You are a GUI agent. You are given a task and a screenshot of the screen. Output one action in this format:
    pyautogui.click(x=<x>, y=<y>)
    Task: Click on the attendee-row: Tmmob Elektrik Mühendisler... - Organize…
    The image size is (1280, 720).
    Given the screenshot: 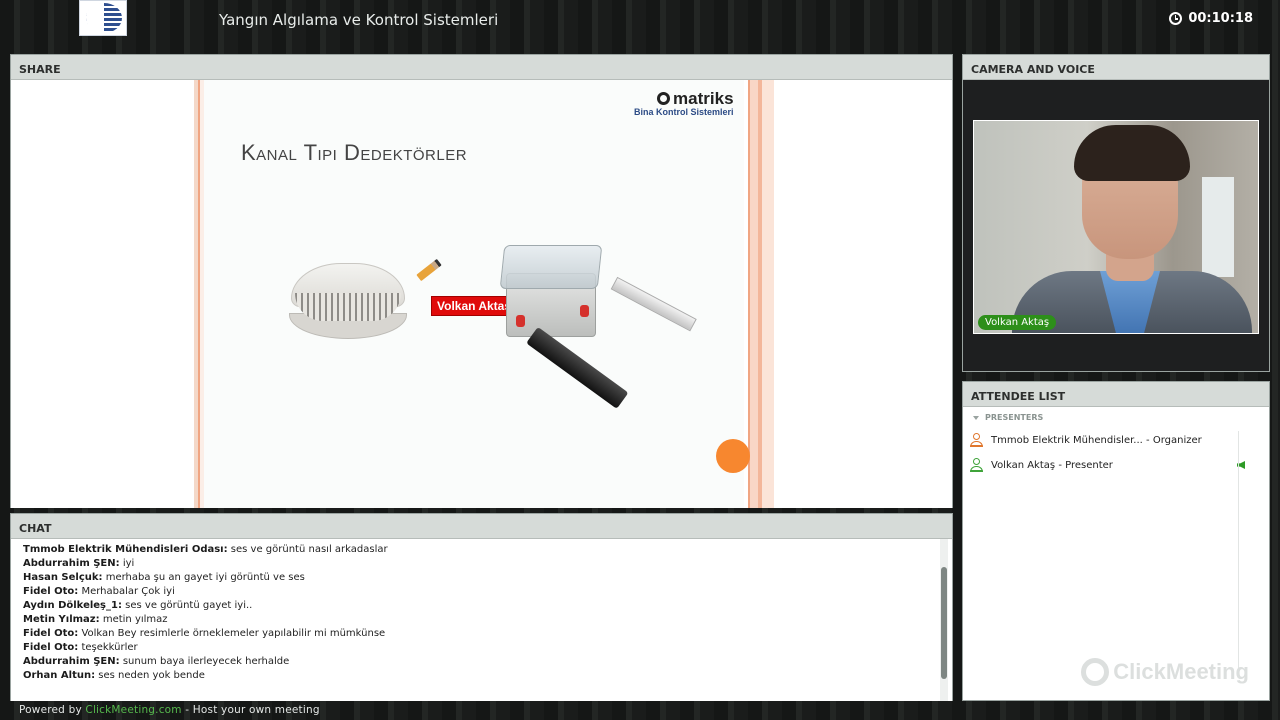 What is the action you would take?
    pyautogui.click(x=1114, y=440)
    